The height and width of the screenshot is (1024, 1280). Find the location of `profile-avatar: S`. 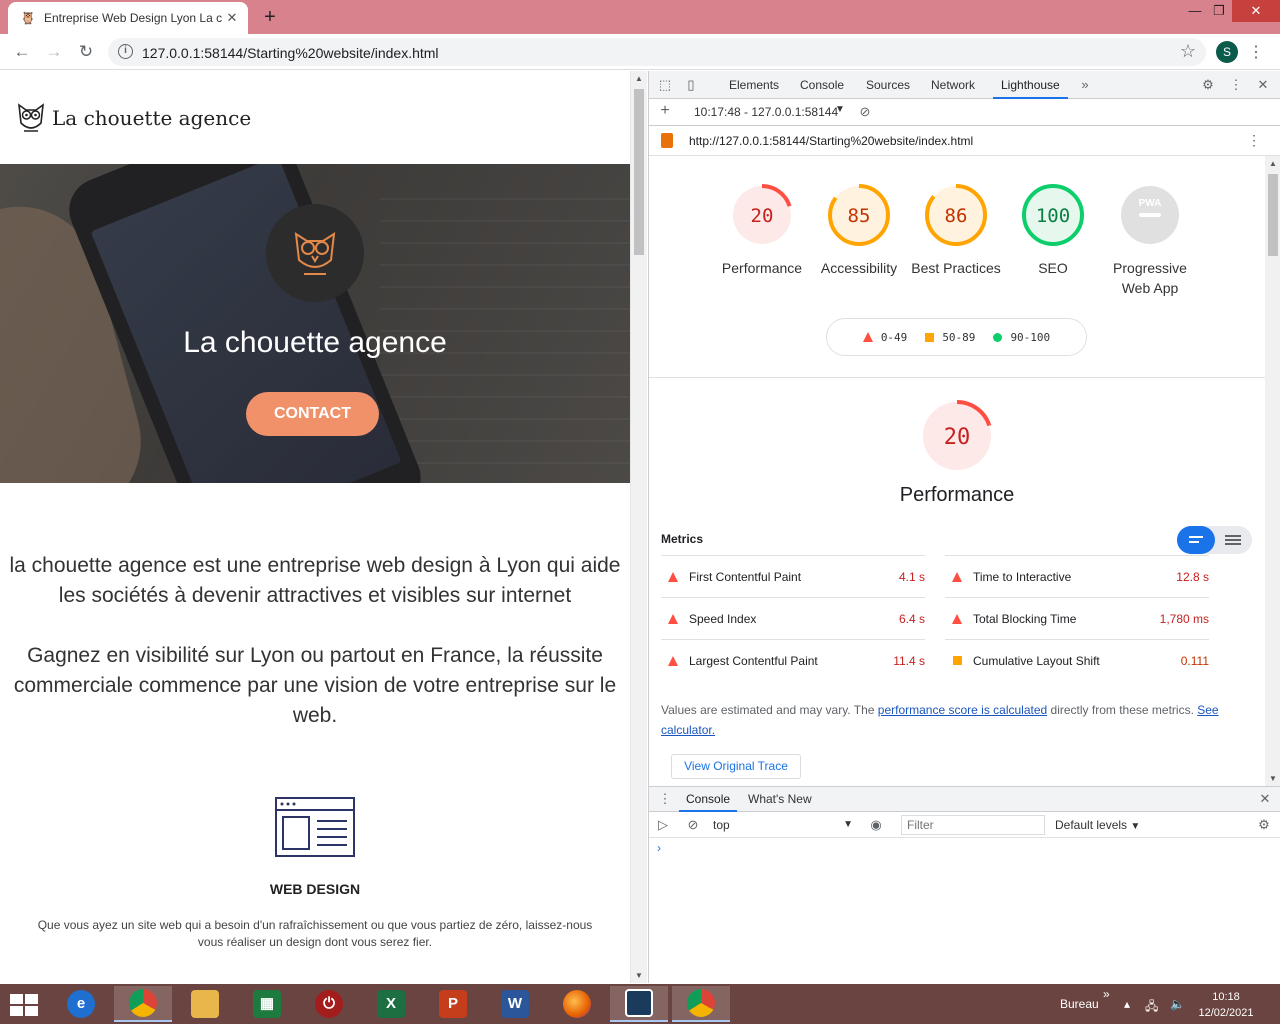

profile-avatar: S is located at coordinates (1227, 52).